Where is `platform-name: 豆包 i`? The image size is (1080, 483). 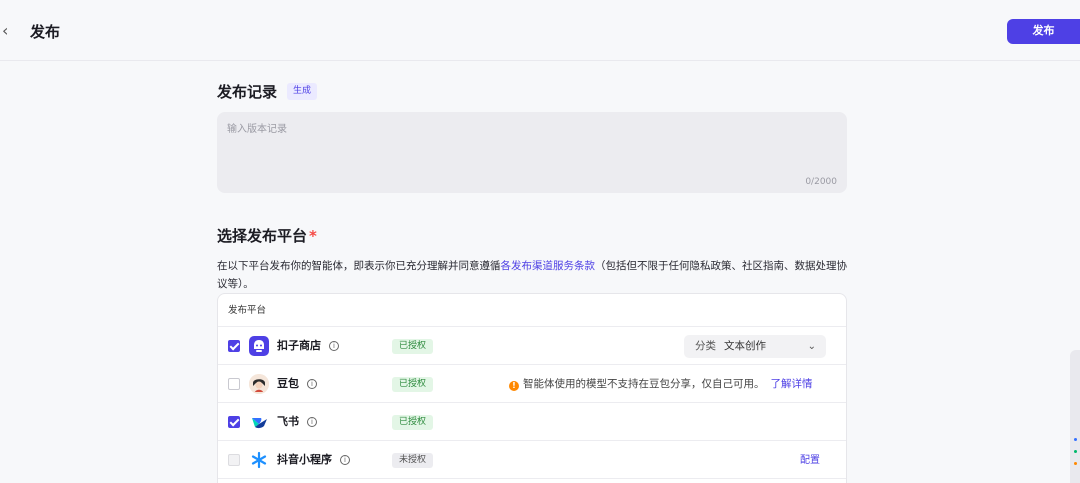
platform-name: 豆包 i is located at coordinates (297, 384).